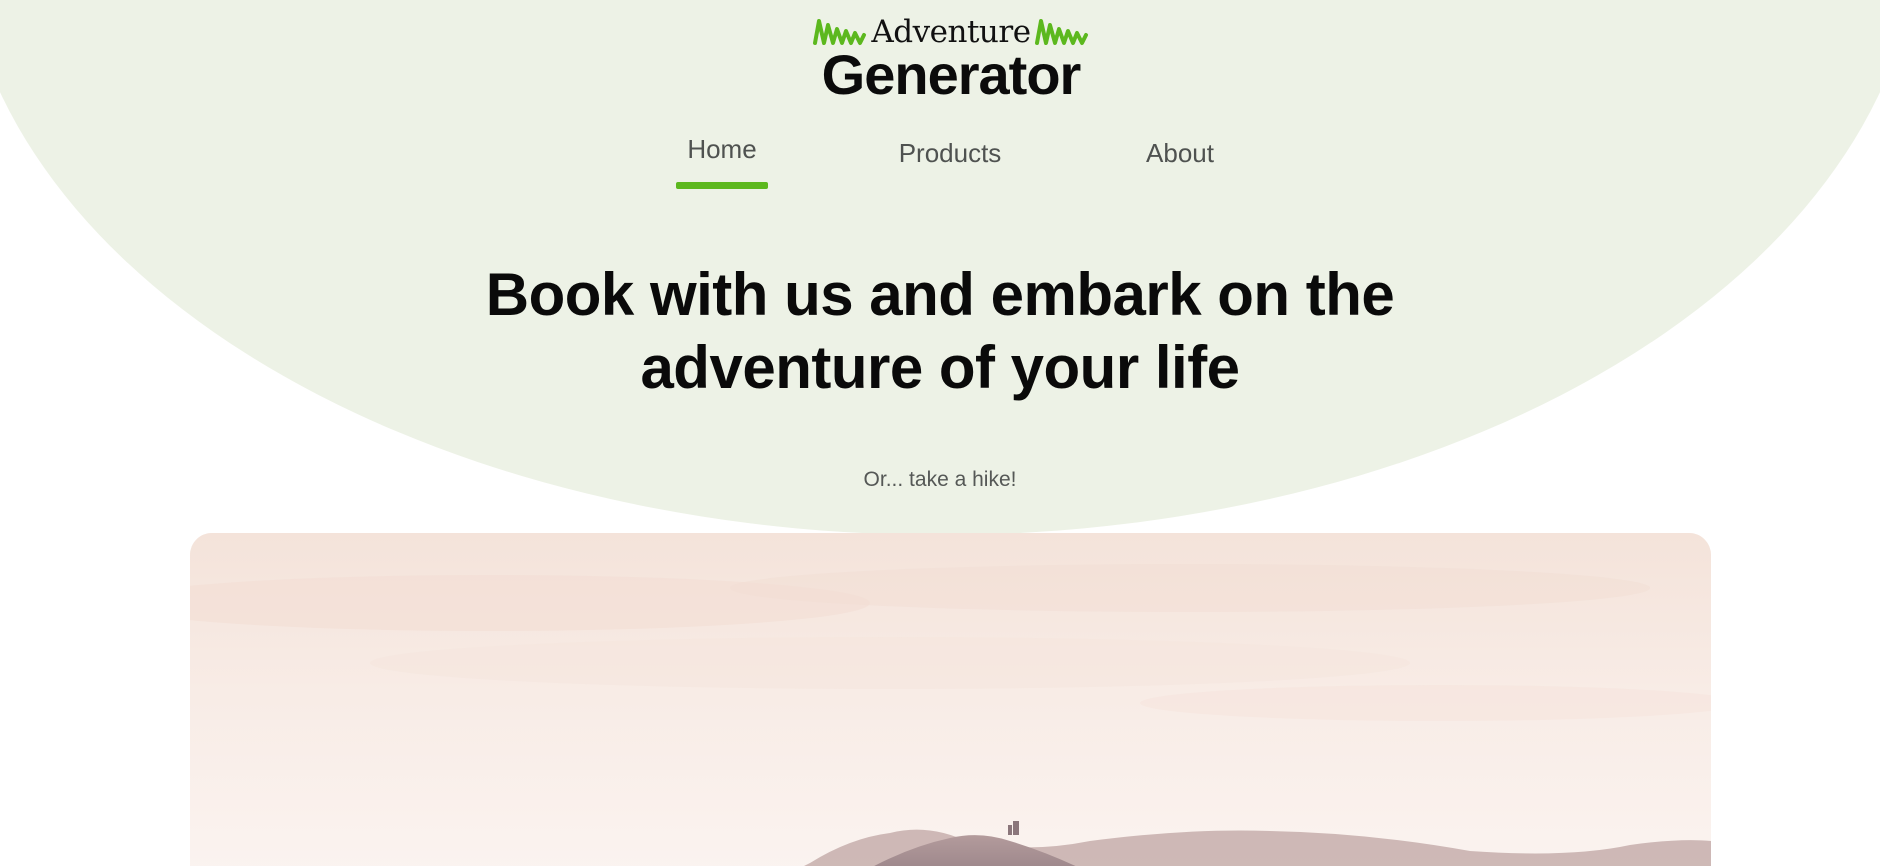 The image size is (1880, 866). Describe the element at coordinates (940, 479) in the screenshot. I see `hero-subline: Or... take a hike!` at that location.